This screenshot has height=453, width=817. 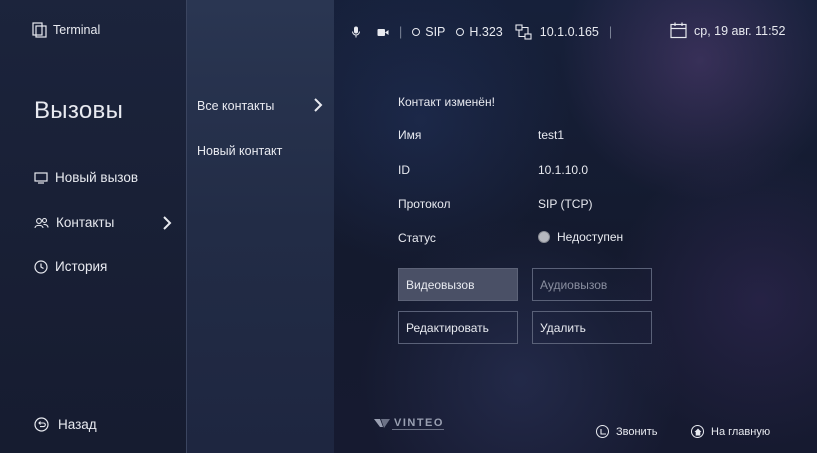 What do you see at coordinates (417, 238) in the screenshot?
I see `field-label-status: Статус` at bounding box center [417, 238].